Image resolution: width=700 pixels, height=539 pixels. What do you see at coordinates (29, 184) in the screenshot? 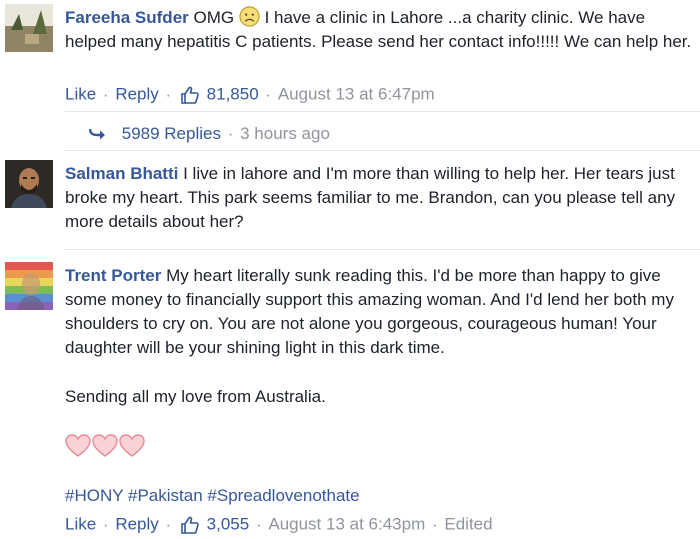
I see `avatar-salman` at bounding box center [29, 184].